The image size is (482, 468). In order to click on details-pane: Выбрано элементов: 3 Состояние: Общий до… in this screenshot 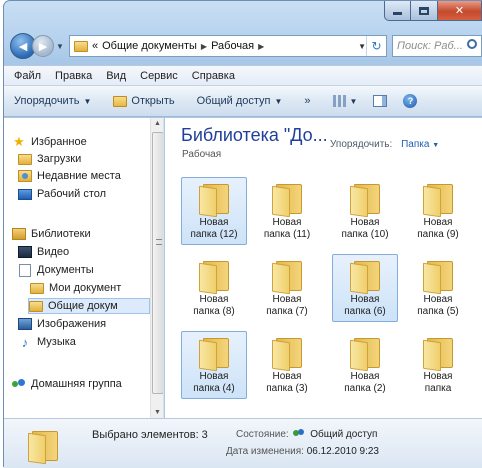, I will do `click(243, 443)`.